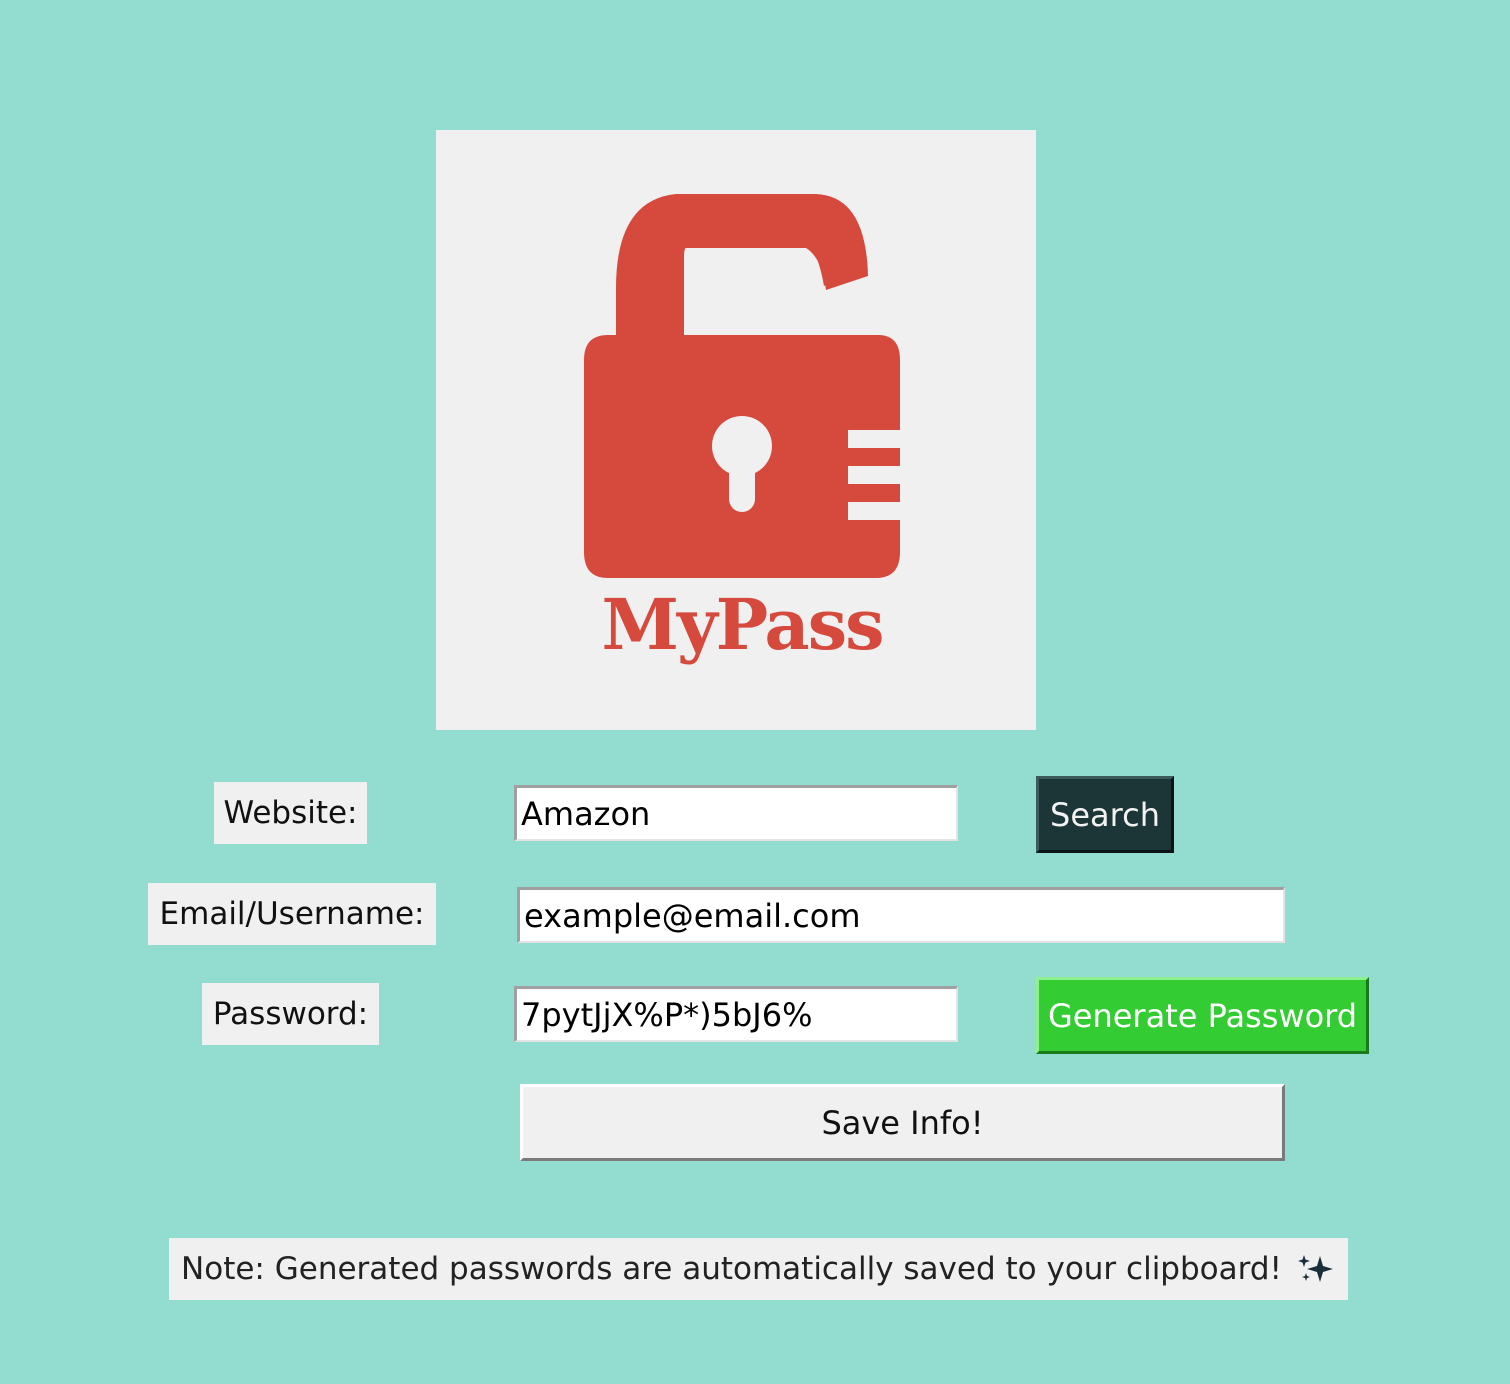 This screenshot has height=1384, width=1510. I want to click on generate-password-button: Generate Password, so click(1202, 1015).